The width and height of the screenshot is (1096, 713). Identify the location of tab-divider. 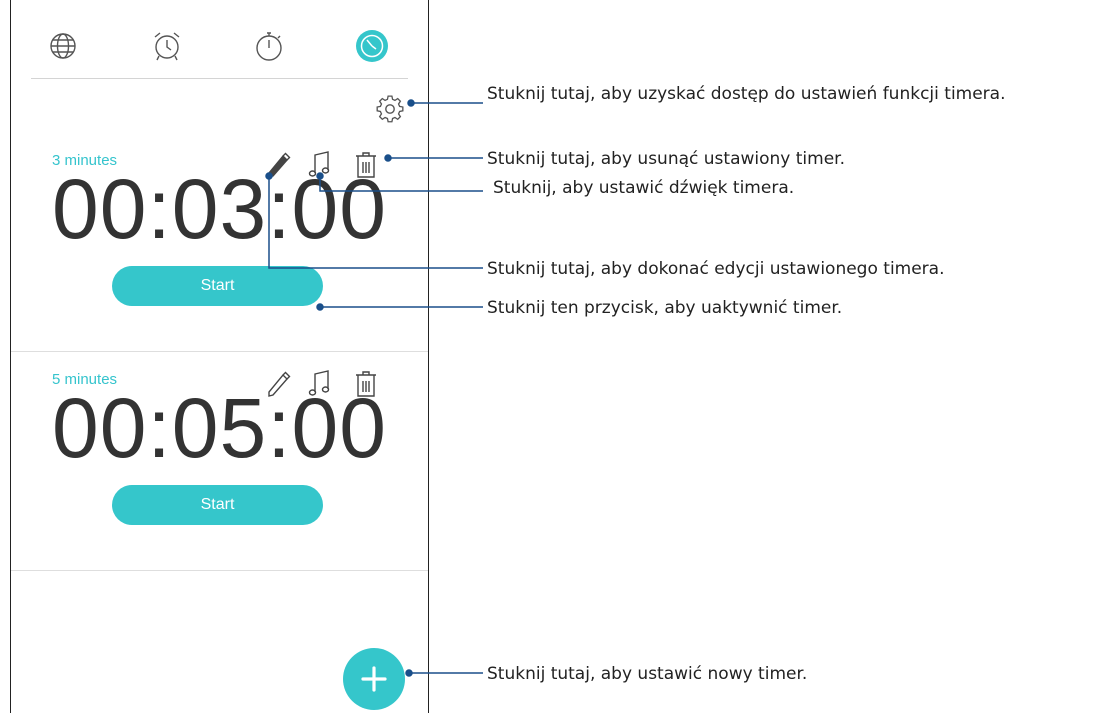
(219, 78).